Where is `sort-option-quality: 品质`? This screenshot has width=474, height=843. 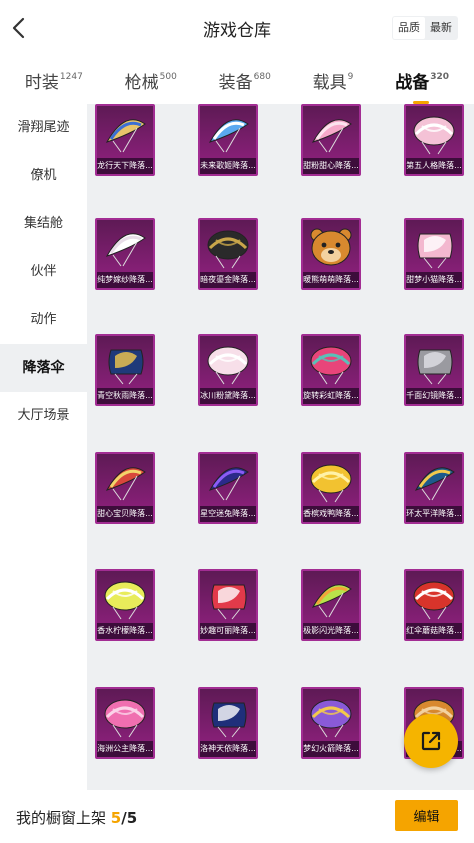 sort-option-quality: 品质 is located at coordinates (409, 28).